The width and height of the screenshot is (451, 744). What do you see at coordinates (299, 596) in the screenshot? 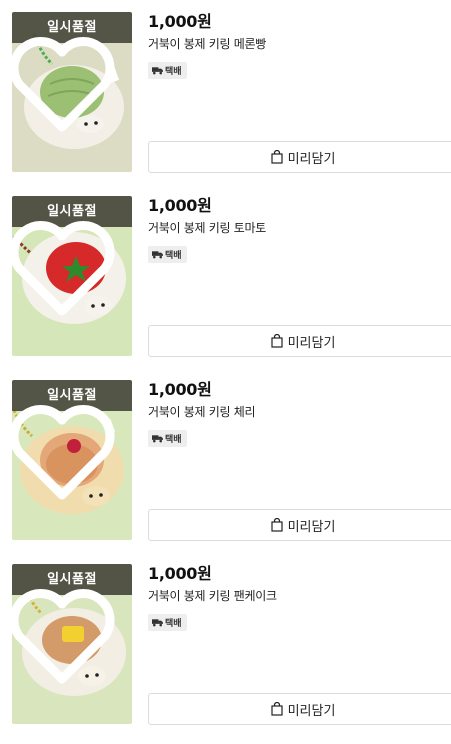
I see `product-name: 거북이 봉제 키링 팬케이크` at bounding box center [299, 596].